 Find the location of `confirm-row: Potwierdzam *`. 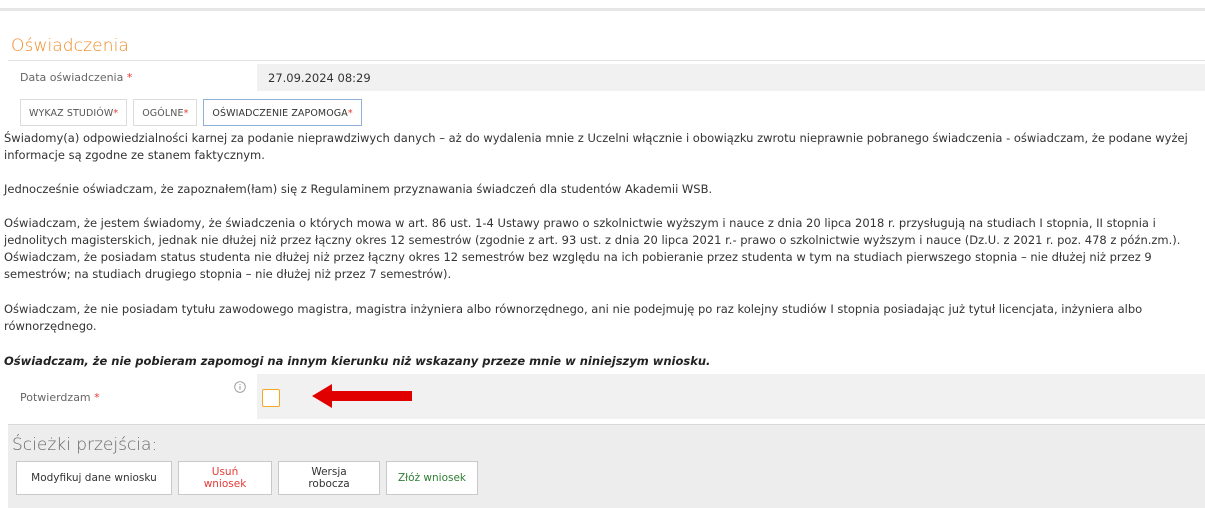

confirm-row: Potwierdzam * is located at coordinates (608, 396).